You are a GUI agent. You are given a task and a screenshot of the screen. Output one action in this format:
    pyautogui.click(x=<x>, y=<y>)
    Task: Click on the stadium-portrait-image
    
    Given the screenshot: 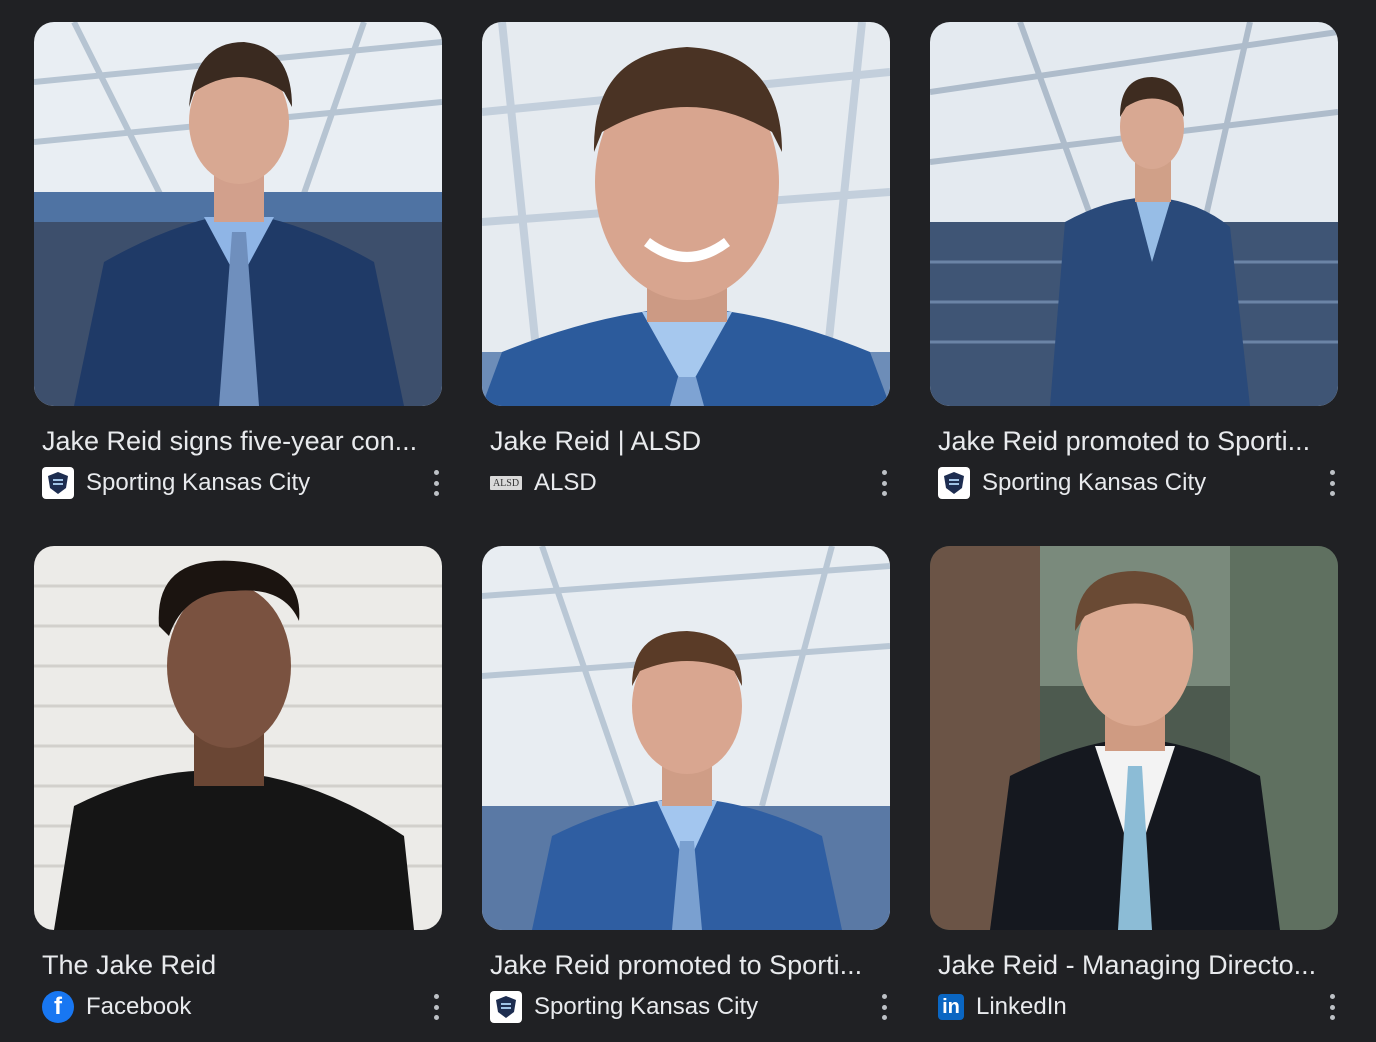 What is the action you would take?
    pyautogui.click(x=238, y=214)
    